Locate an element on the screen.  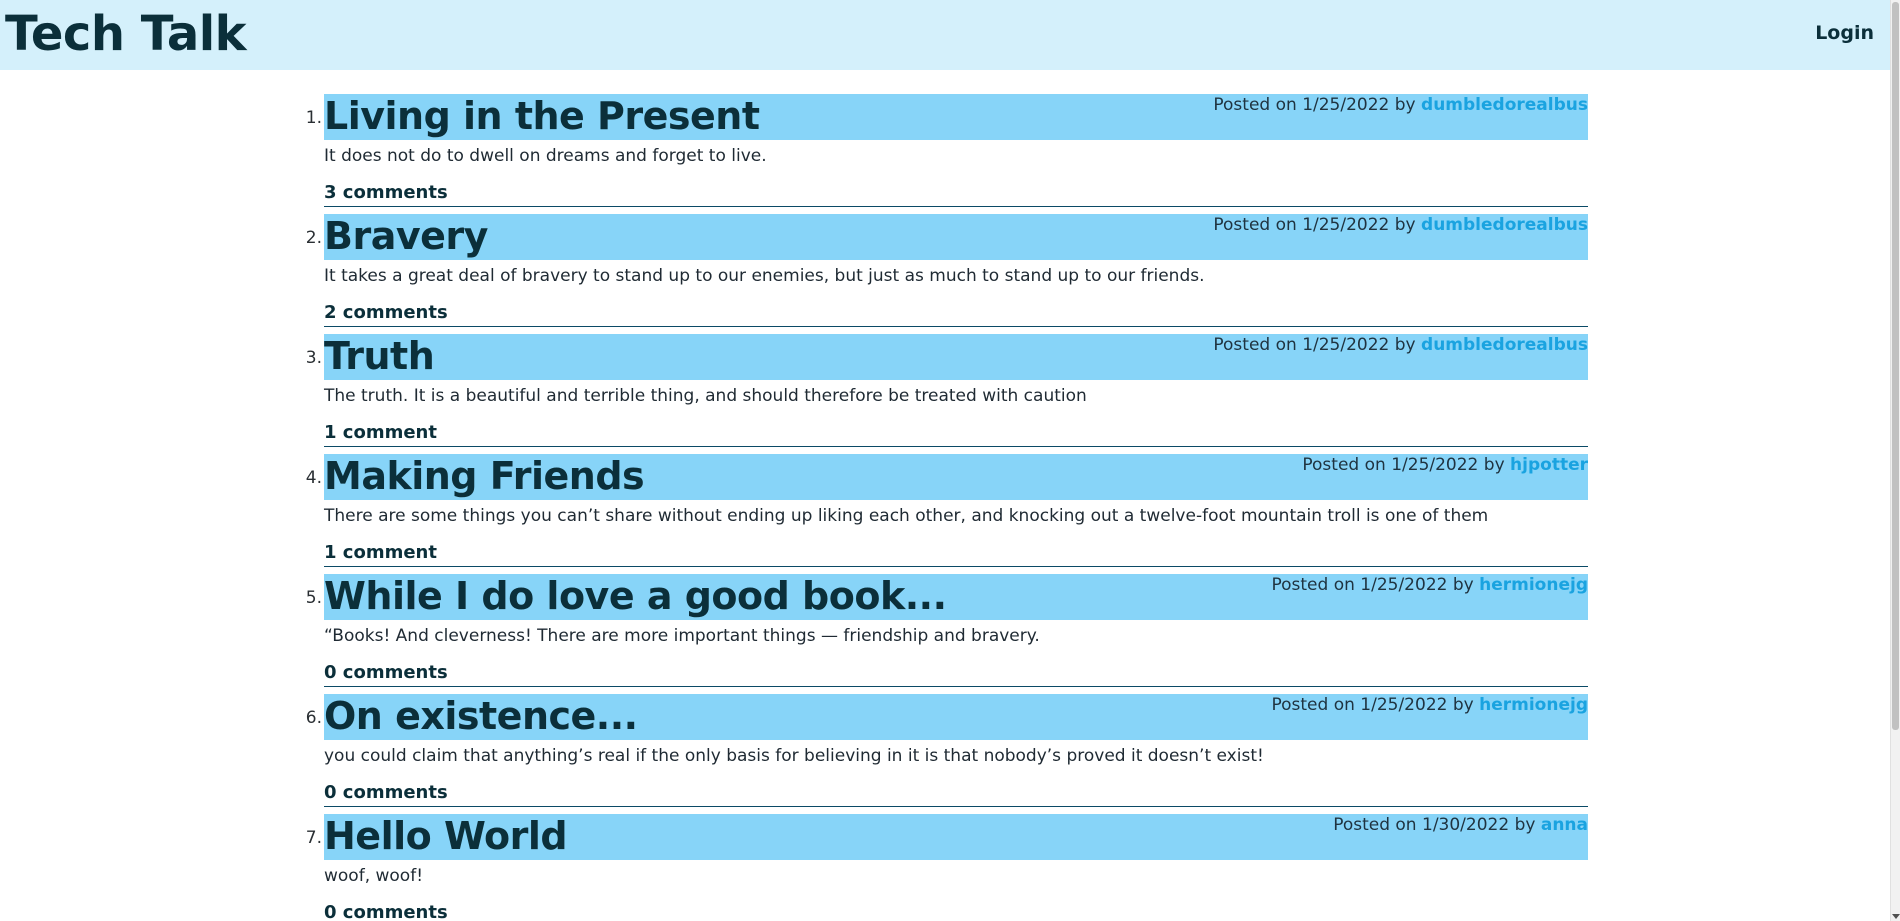
post-title: Making Friends is located at coordinates (484, 476).